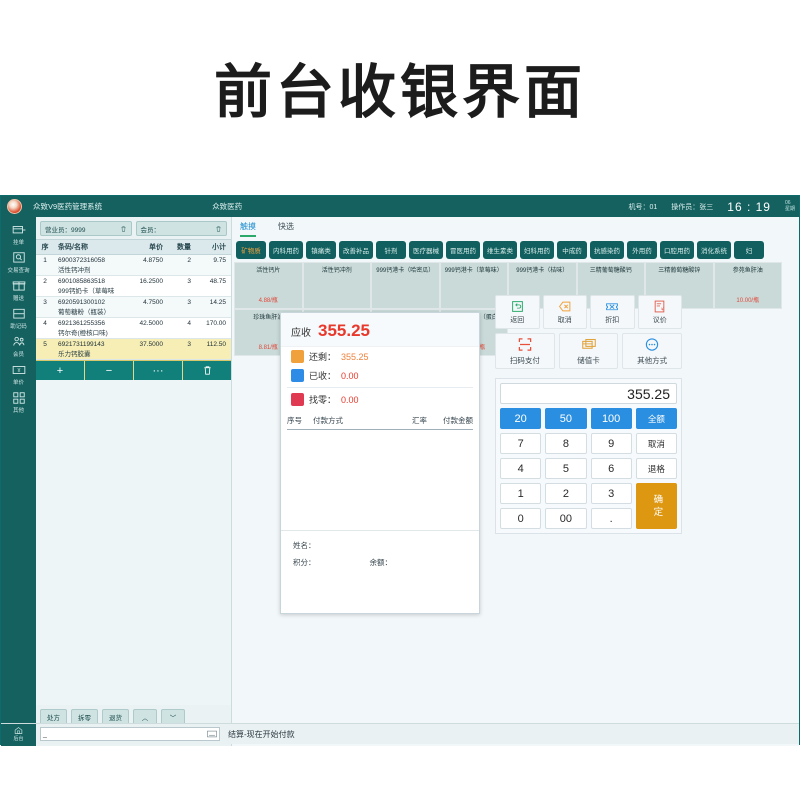 The image size is (800, 800). I want to click on change-row: 找零： 0.00, so click(380, 399).